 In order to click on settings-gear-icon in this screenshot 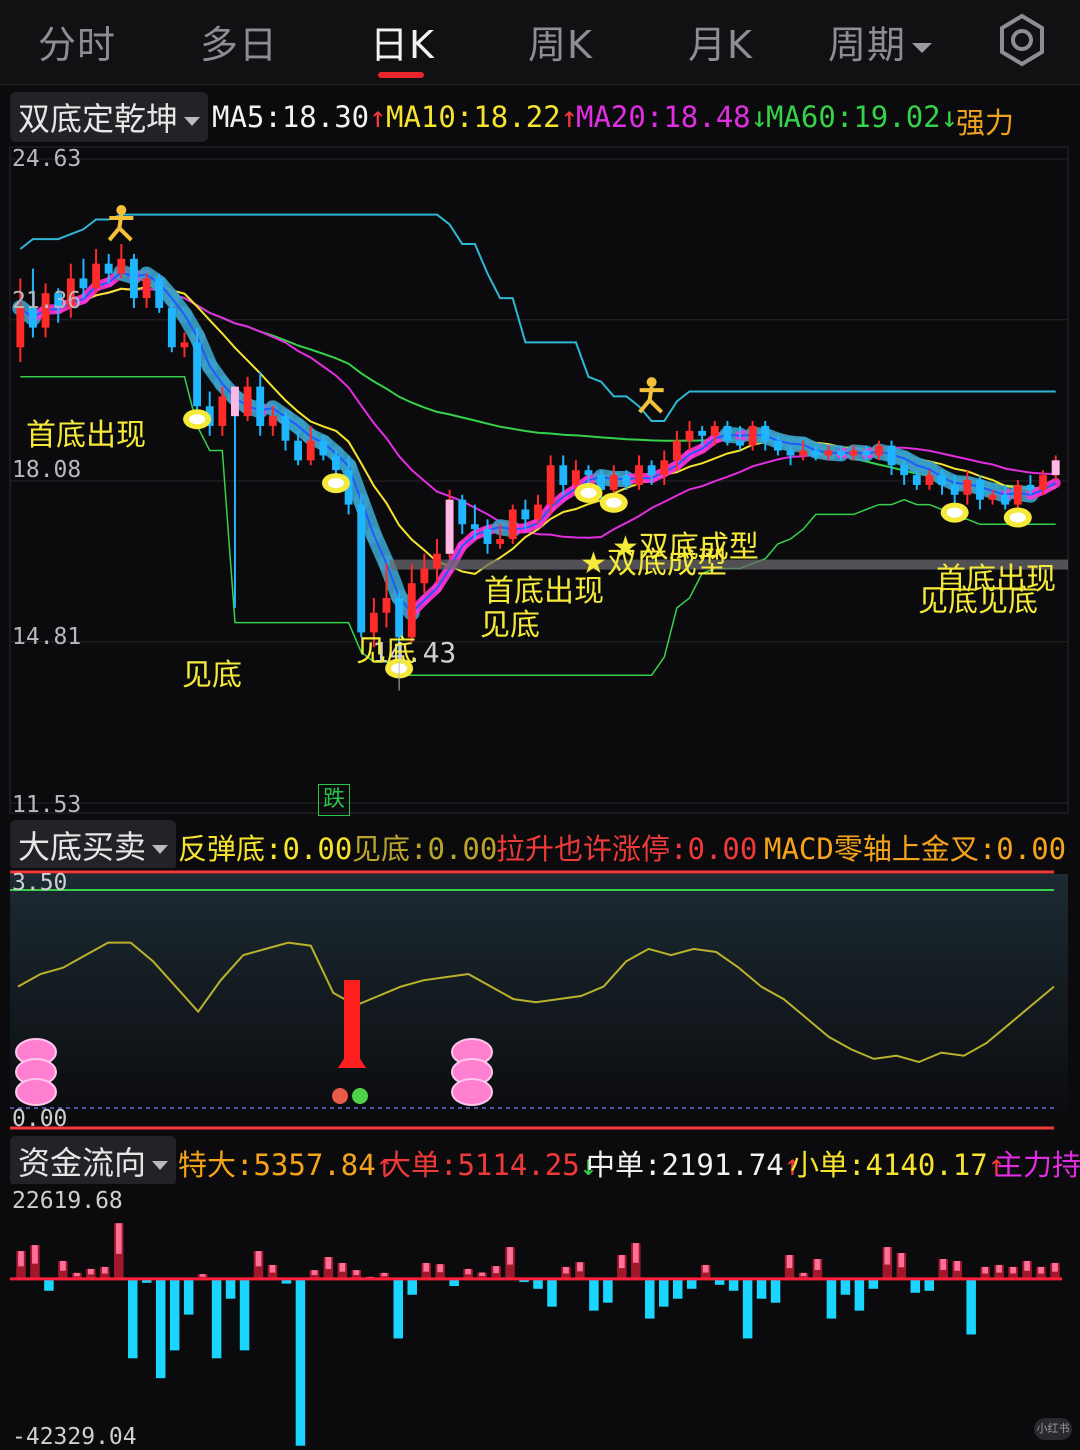, I will do `click(1022, 40)`.